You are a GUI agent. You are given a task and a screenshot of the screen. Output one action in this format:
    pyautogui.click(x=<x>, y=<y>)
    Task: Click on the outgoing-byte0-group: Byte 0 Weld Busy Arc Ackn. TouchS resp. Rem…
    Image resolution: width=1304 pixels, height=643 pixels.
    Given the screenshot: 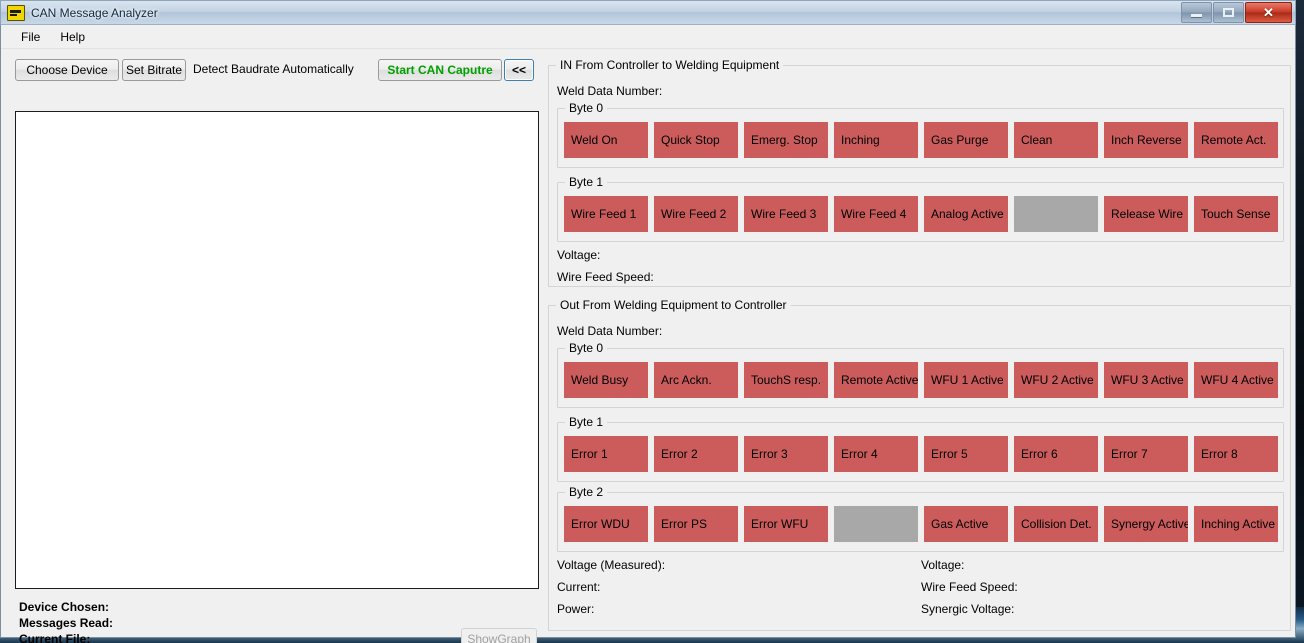 What is the action you would take?
    pyautogui.click(x=920, y=374)
    